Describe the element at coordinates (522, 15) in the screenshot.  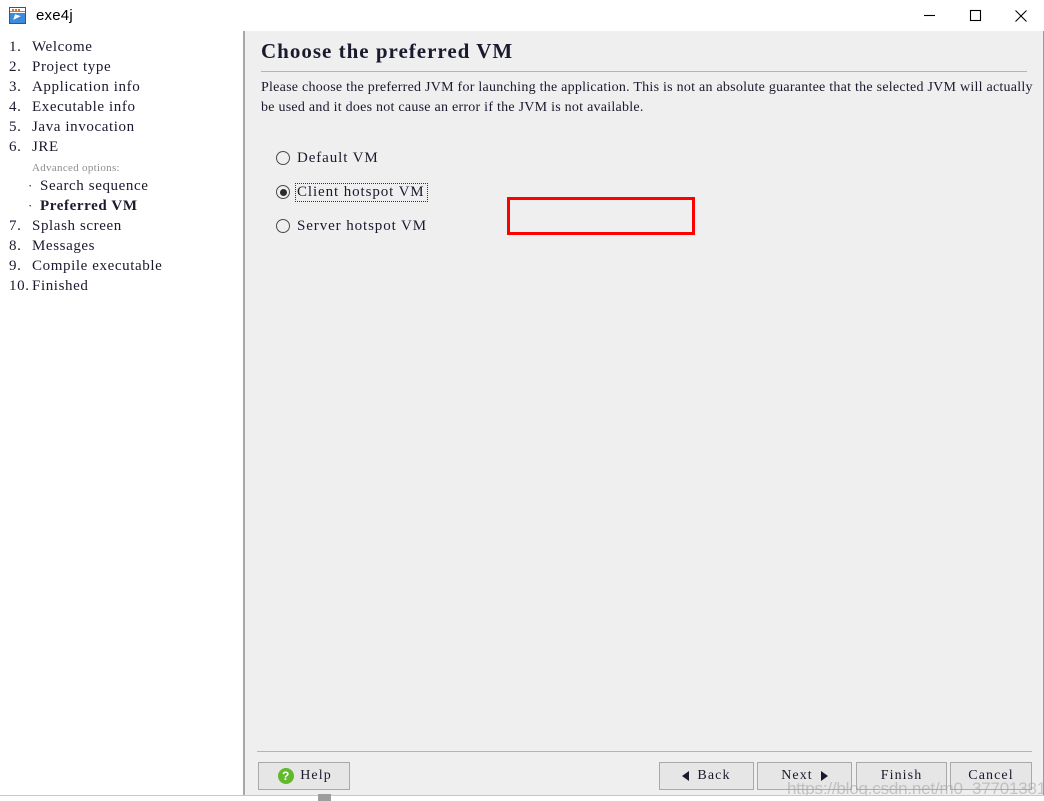
I see `title-bar: exe4j` at that location.